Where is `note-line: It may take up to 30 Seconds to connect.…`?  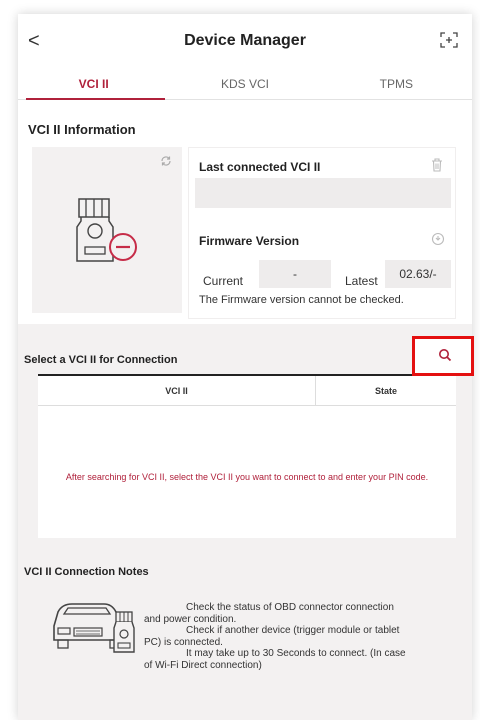
note-line: It may take up to 30 Seconds to connect.… is located at coordinates (296, 654).